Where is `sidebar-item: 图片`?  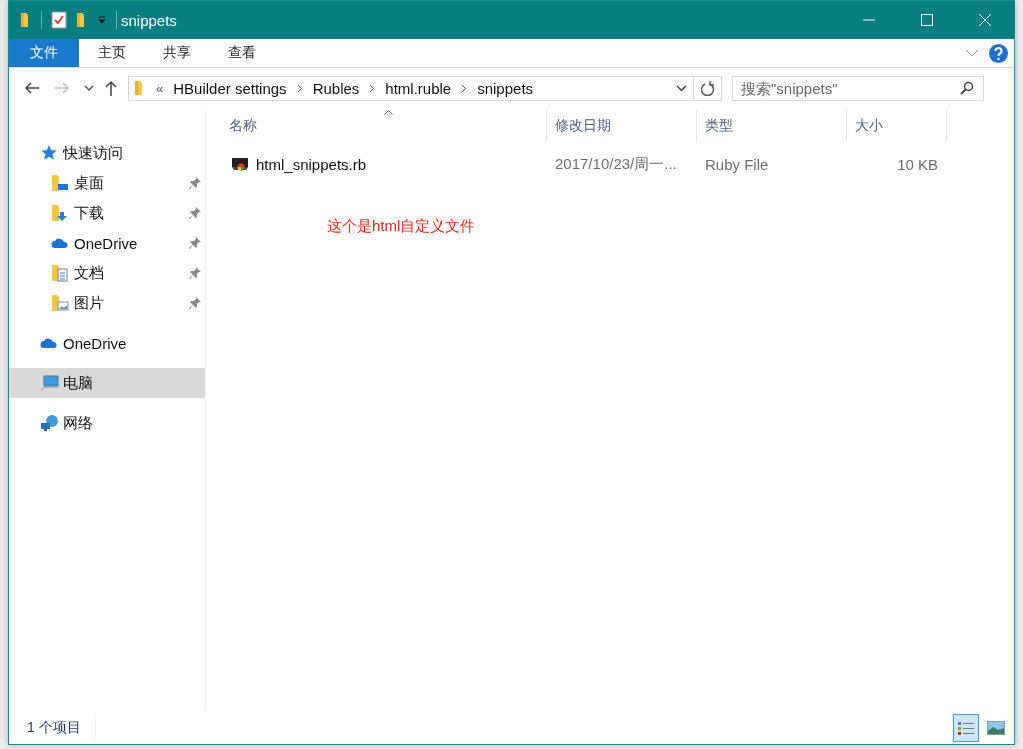 sidebar-item: 图片 is located at coordinates (107, 303).